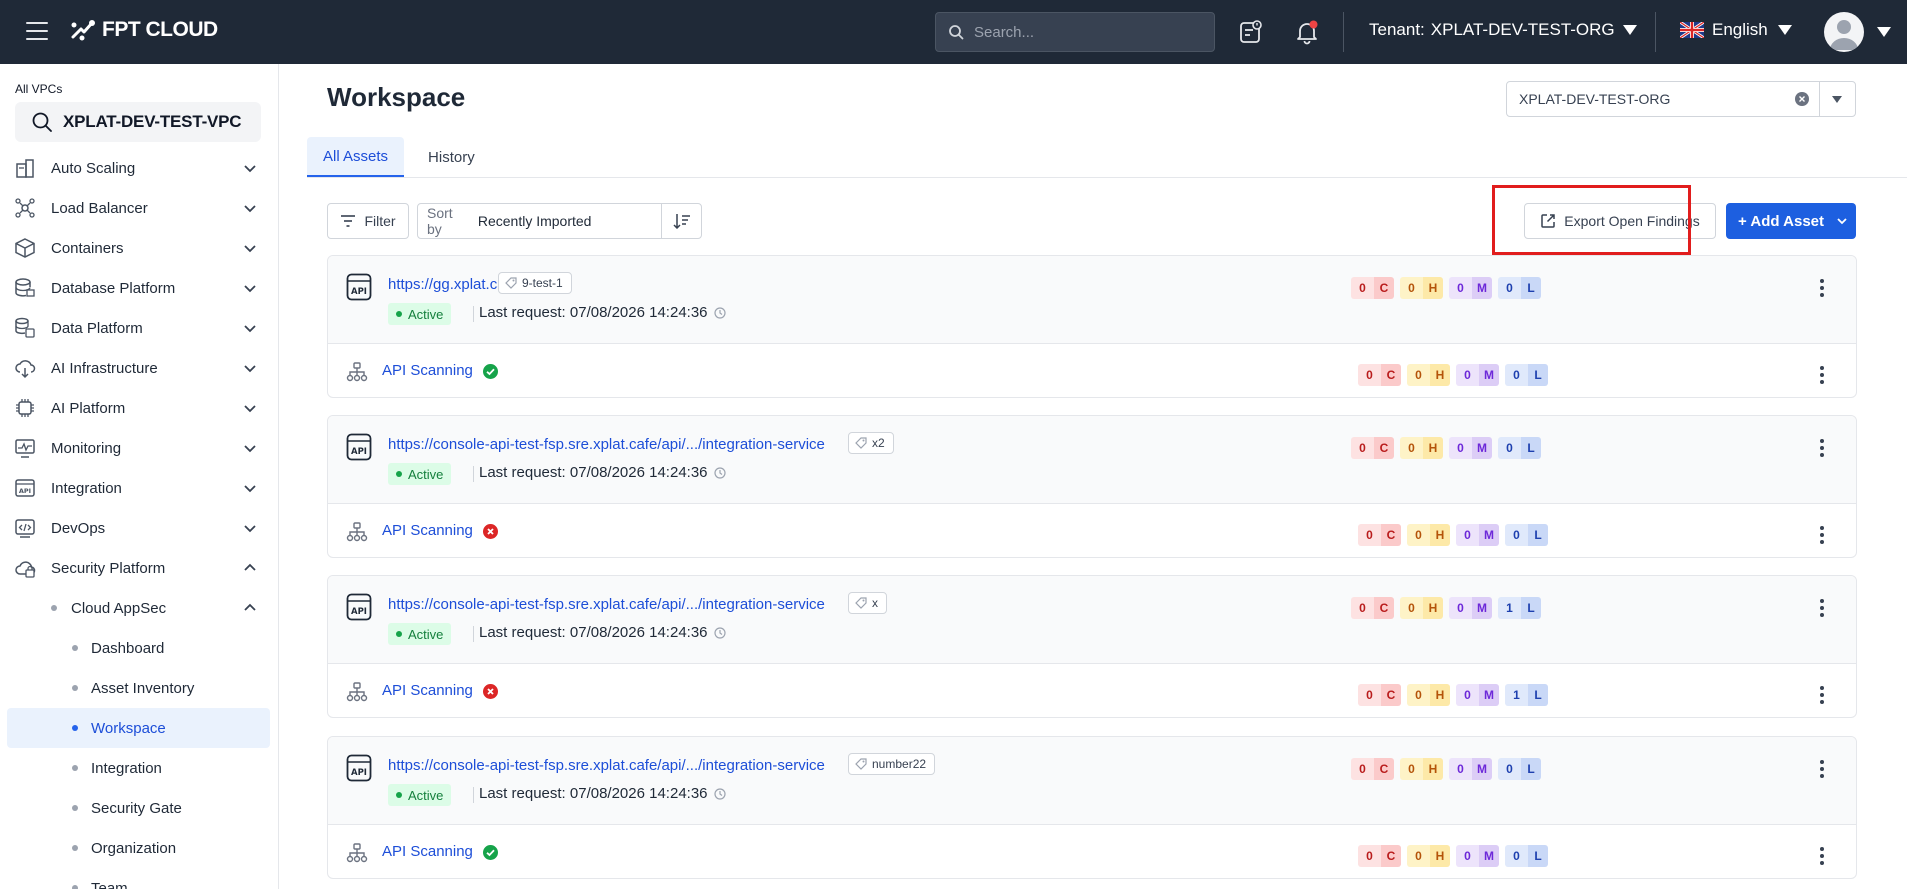  What do you see at coordinates (139, 288) in the screenshot?
I see `sidebar-item-database-platform: Database Platform` at bounding box center [139, 288].